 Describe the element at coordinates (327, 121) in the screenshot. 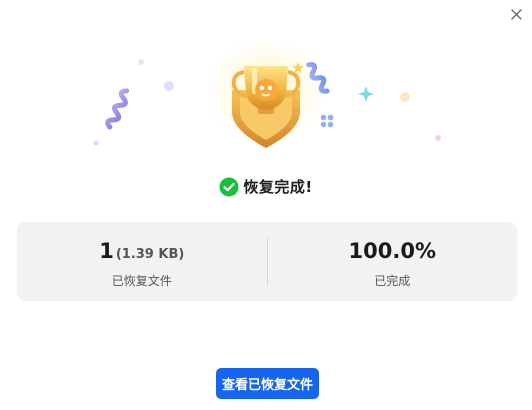

I see `clover-icon` at that location.